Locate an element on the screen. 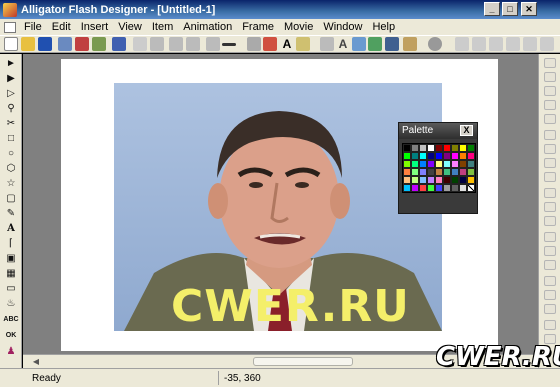  last-frame-icon is located at coordinates (530, 44).